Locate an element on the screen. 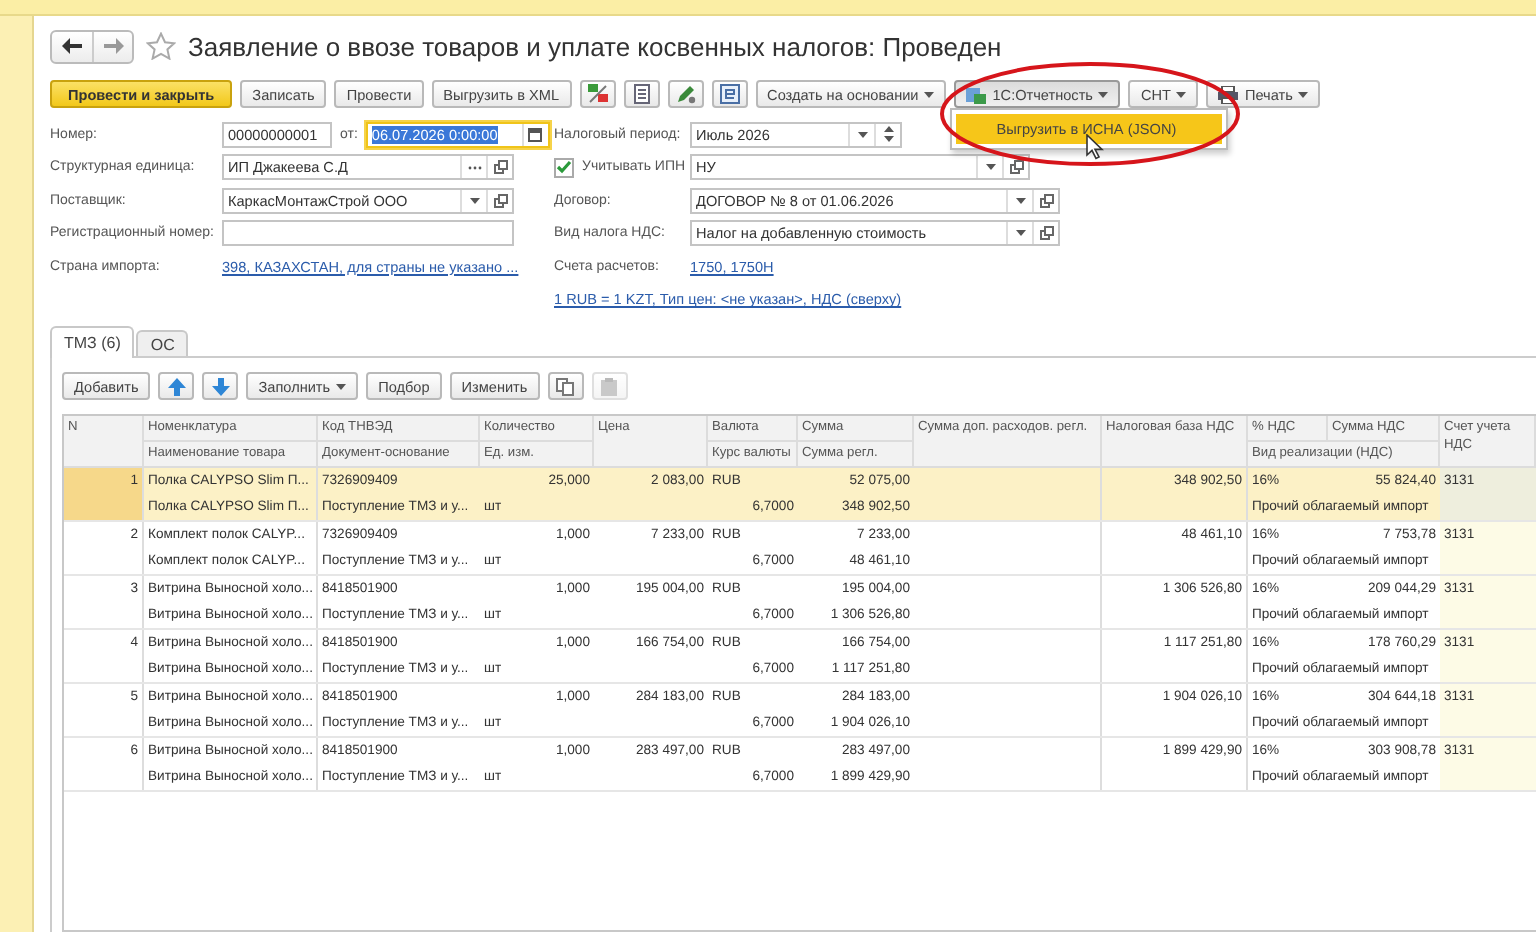 The image size is (1536, 932). check-icon is located at coordinates (564, 167).